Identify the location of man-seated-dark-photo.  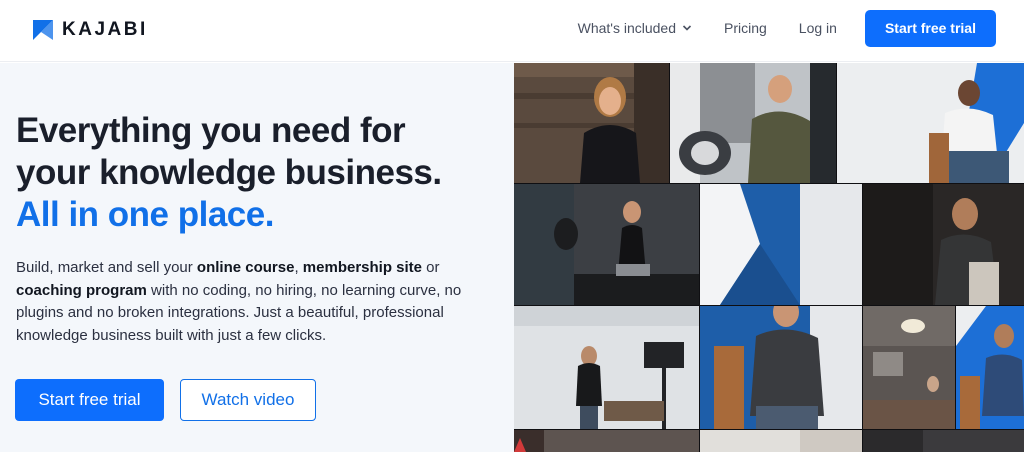
(943, 244).